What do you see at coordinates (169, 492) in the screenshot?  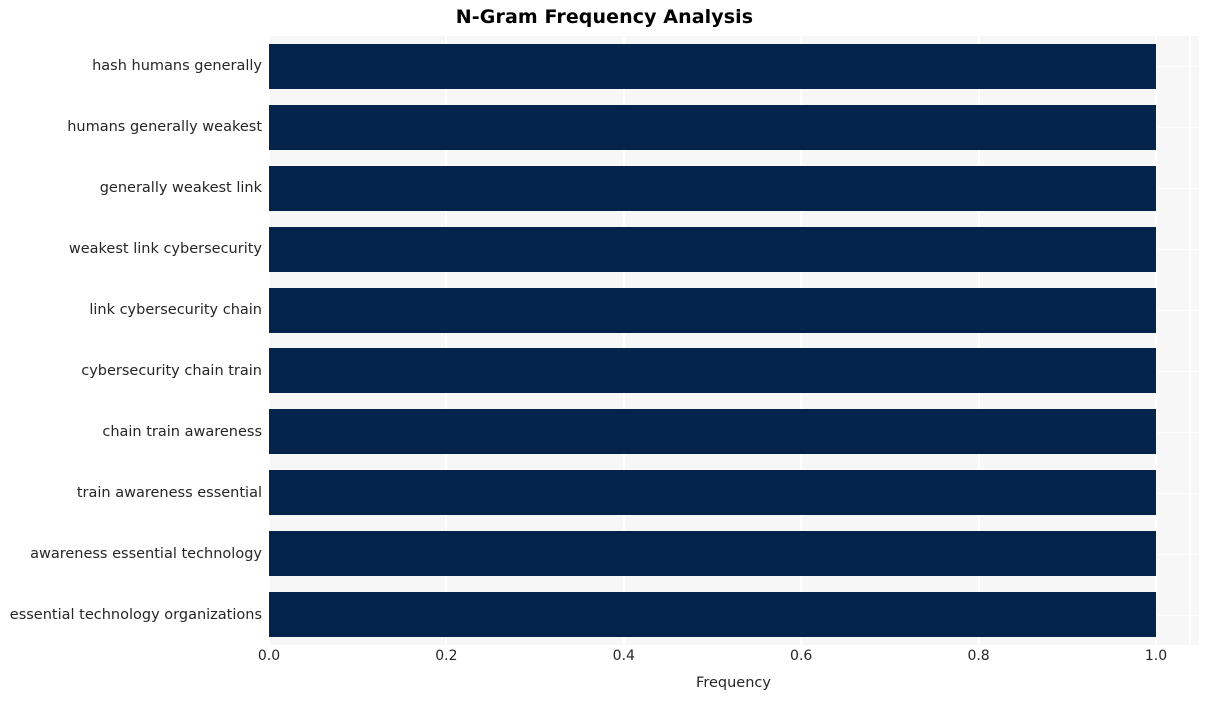 I see `y-tick-label: train awareness essential` at bounding box center [169, 492].